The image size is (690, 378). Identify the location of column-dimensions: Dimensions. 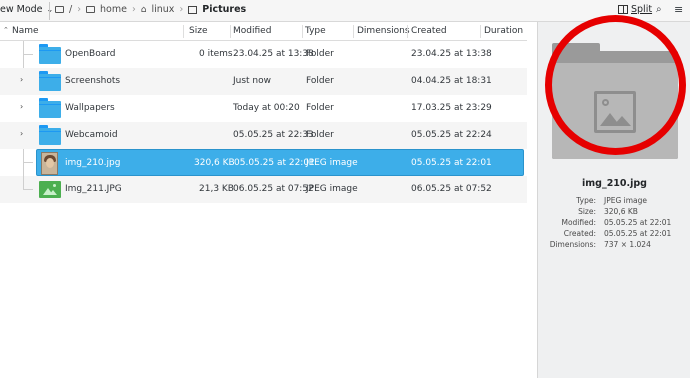
(383, 31).